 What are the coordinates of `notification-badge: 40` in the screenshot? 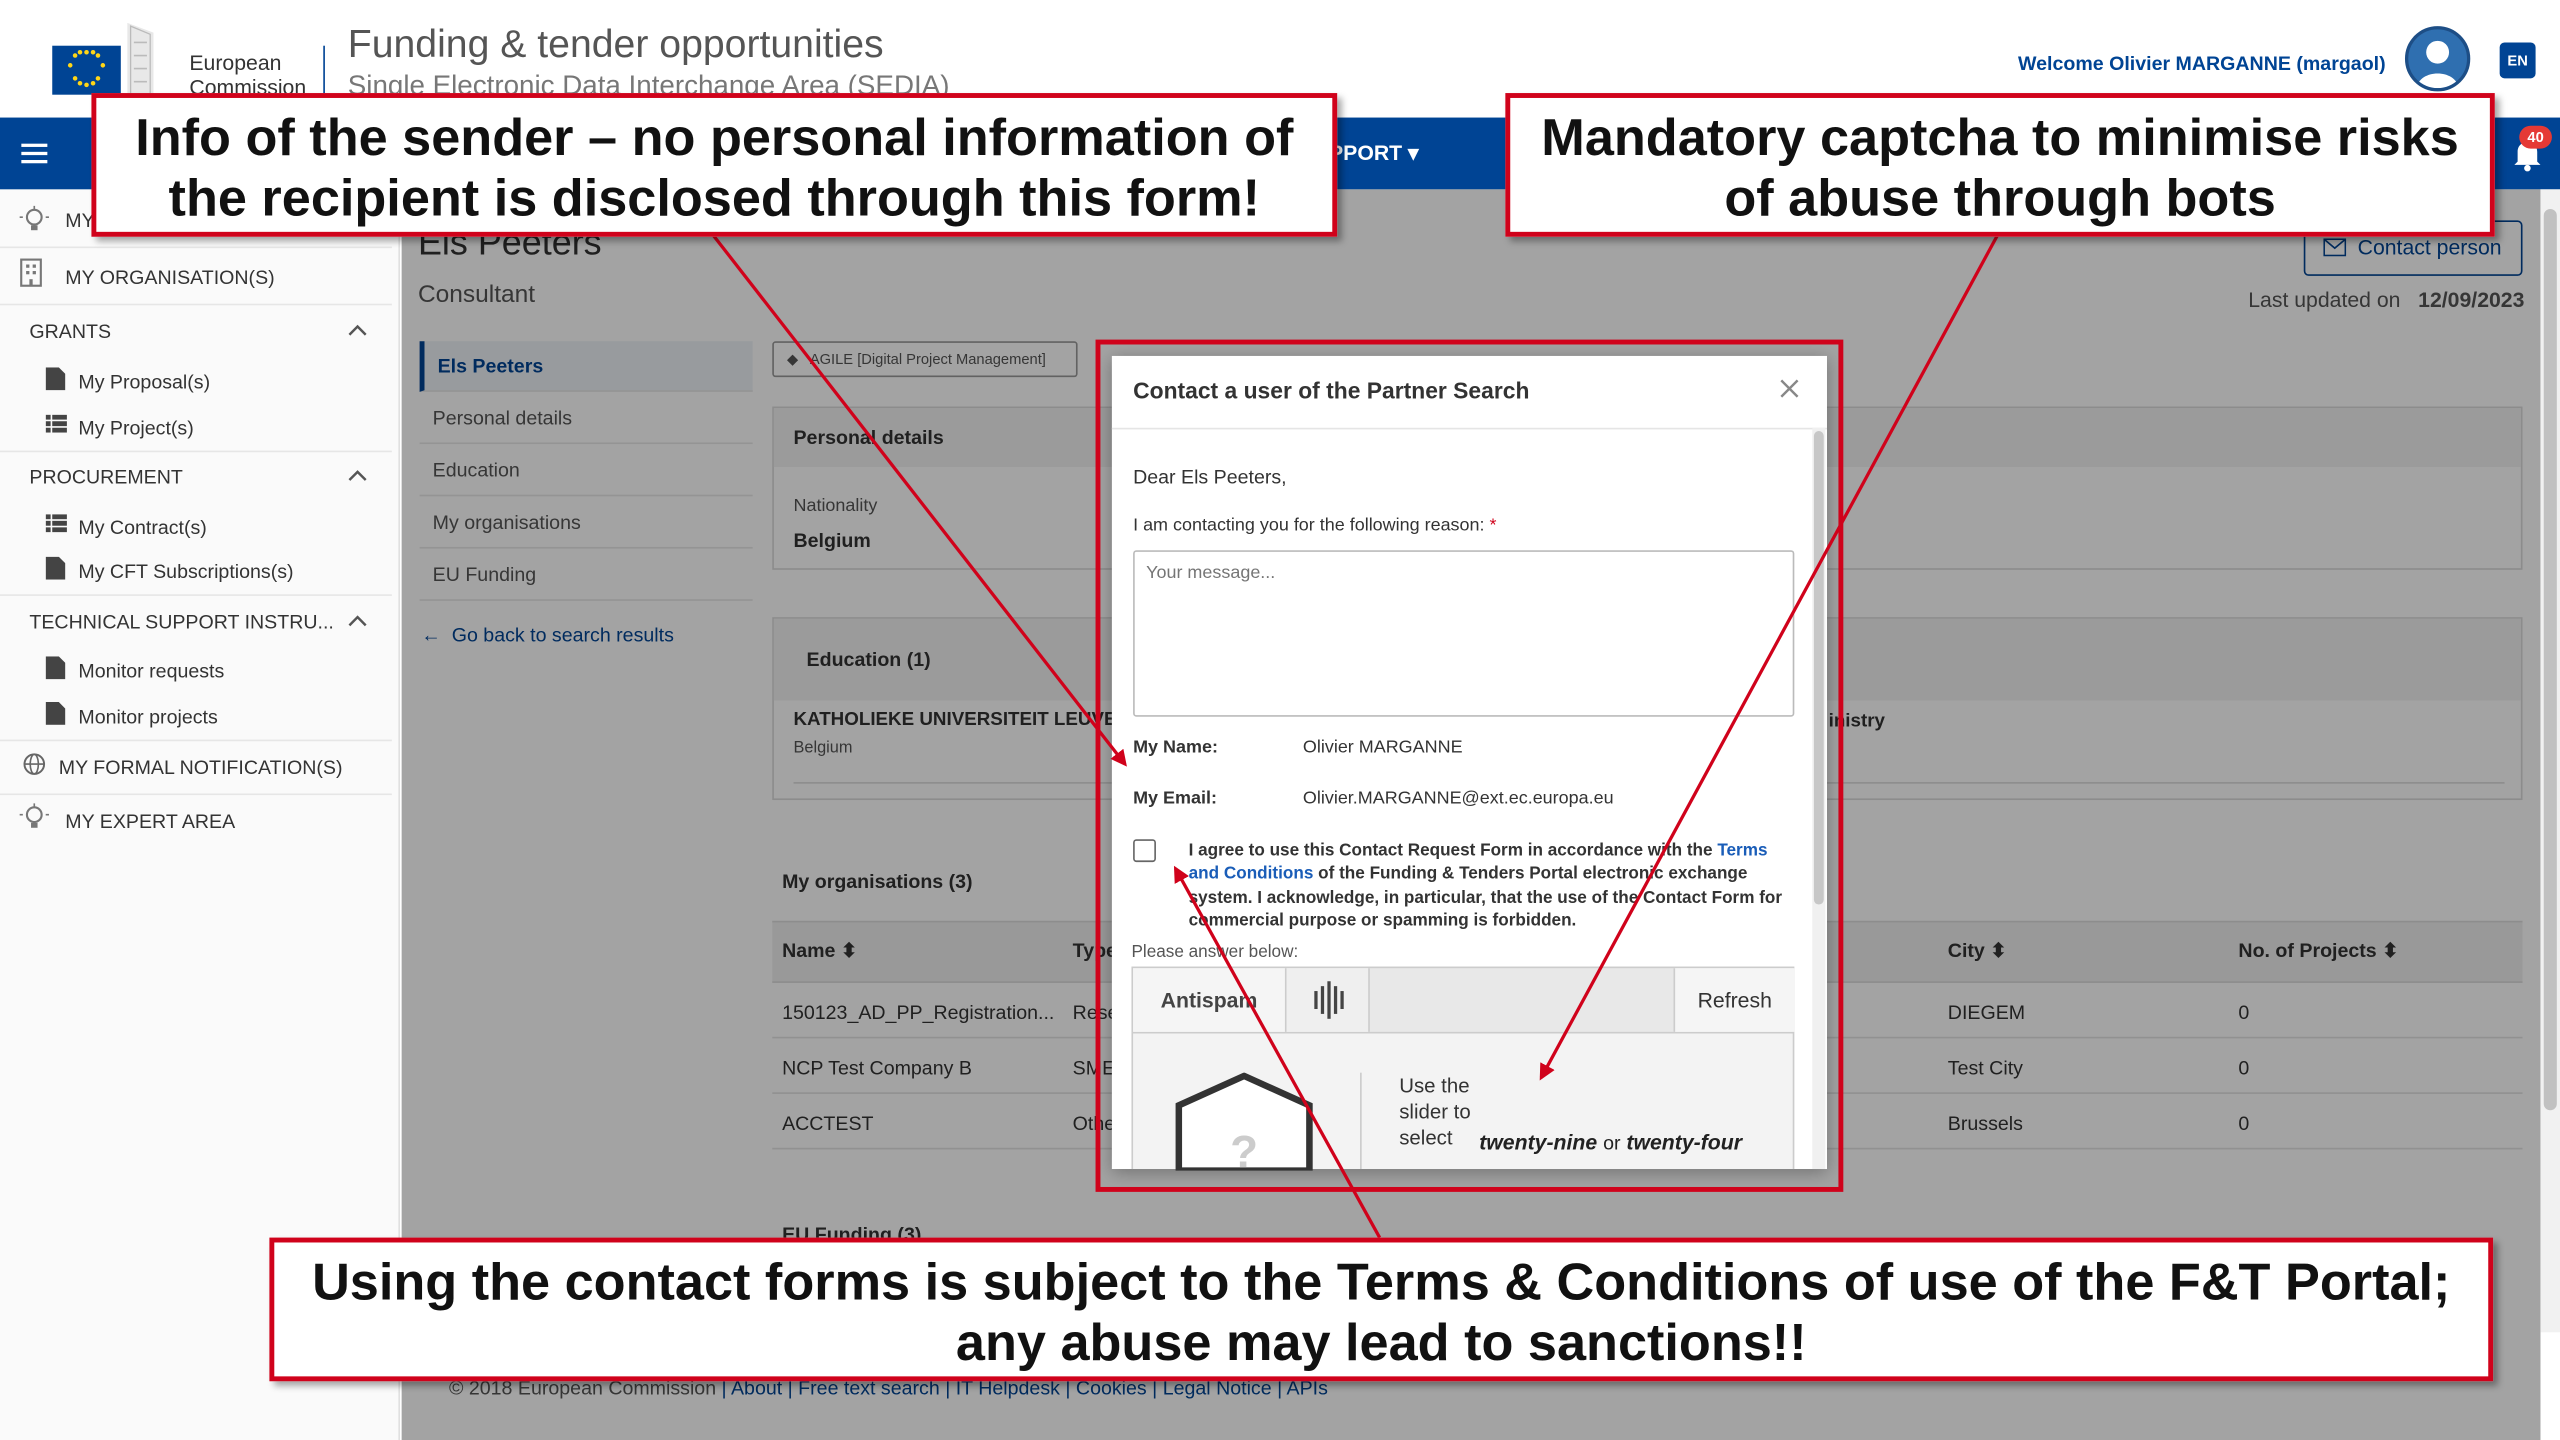 It's located at (2535, 137).